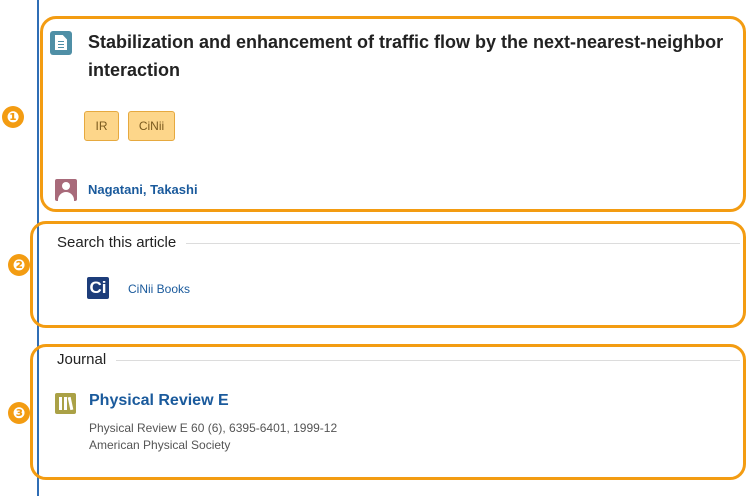 The height and width of the screenshot is (496, 747). What do you see at coordinates (19, 265) in the screenshot?
I see `annotation-number-2: ❷` at bounding box center [19, 265].